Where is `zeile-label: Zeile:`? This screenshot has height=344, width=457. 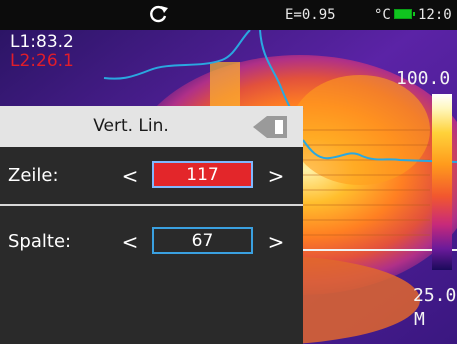 zeile-label: Zeile: is located at coordinates (33, 175).